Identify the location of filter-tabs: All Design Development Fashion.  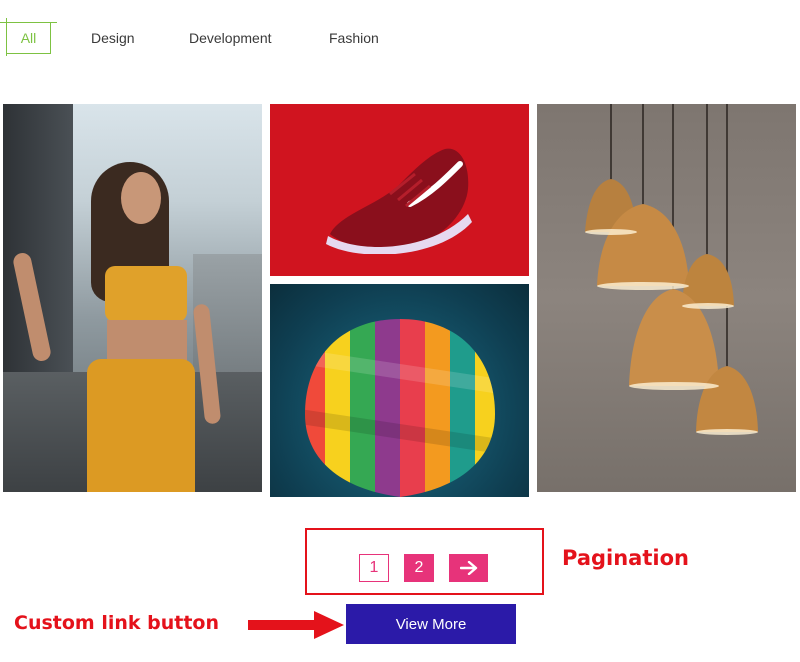
(189, 37).